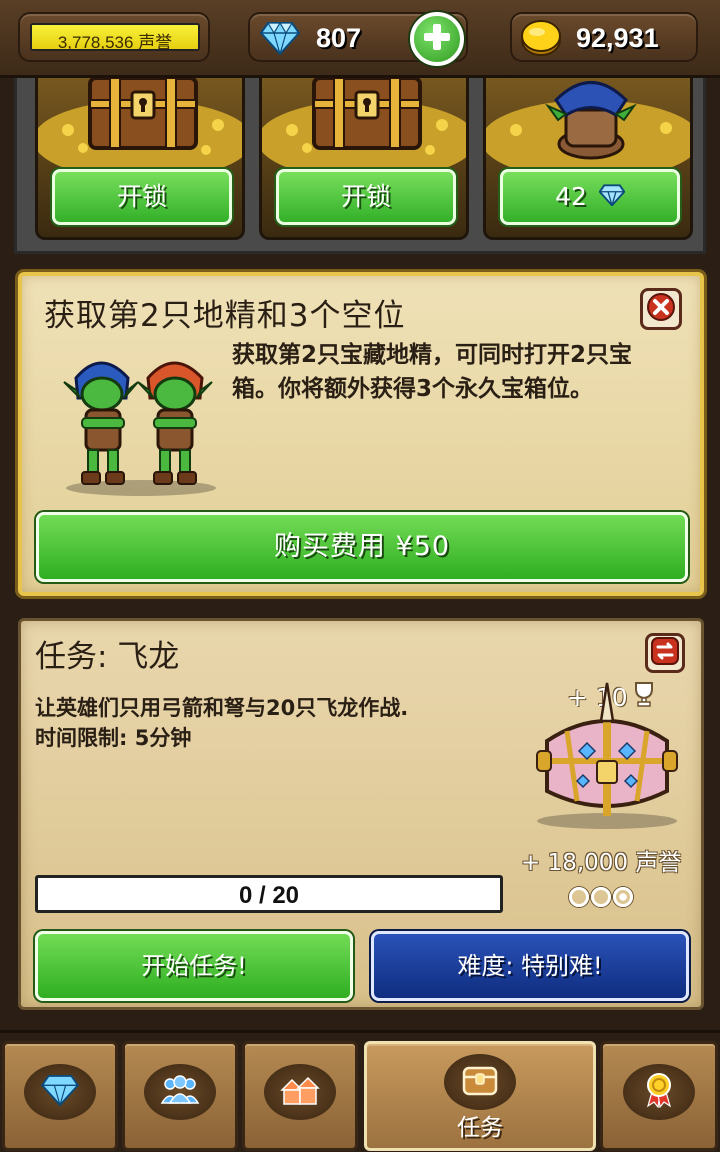  What do you see at coordinates (590, 197) in the screenshot?
I see `open-with-gems-button: 42` at bounding box center [590, 197].